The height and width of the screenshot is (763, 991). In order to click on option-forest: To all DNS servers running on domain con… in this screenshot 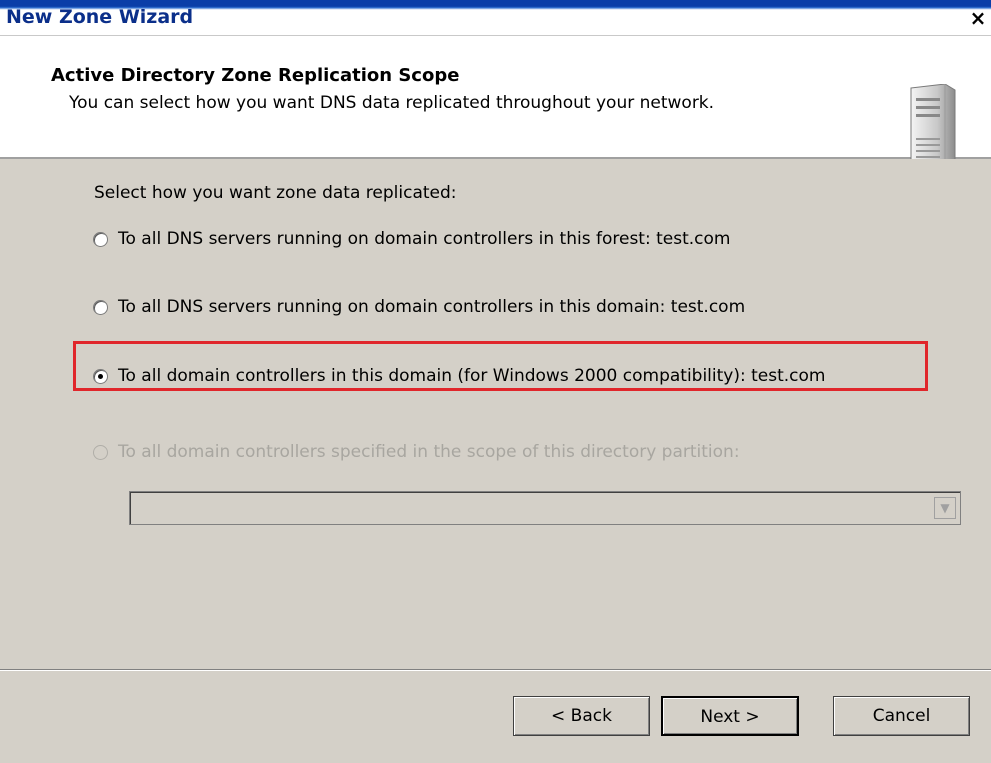, I will do `click(411, 239)`.